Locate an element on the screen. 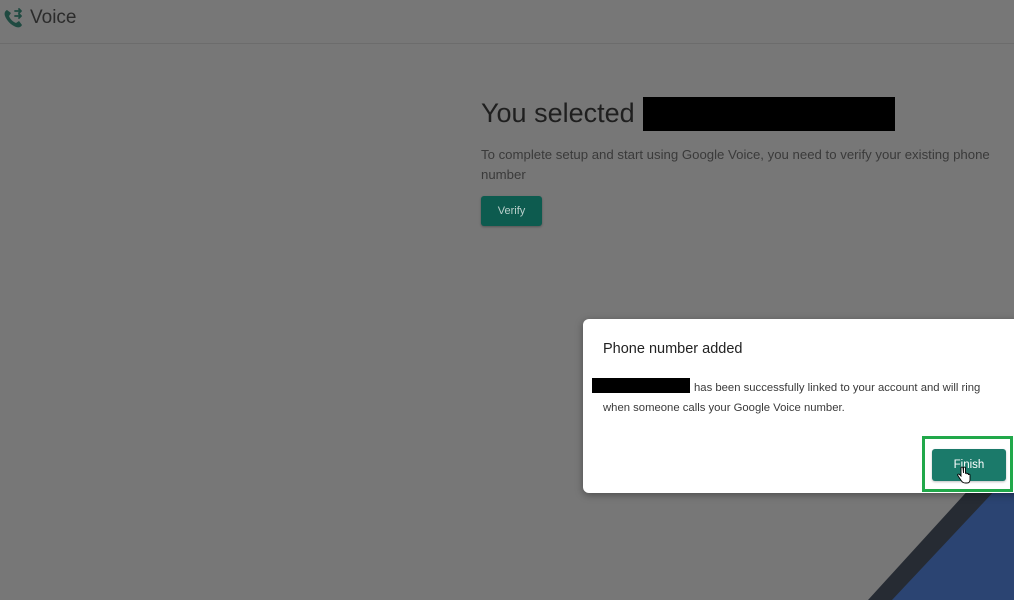  background-graphic is located at coordinates (941, 520).